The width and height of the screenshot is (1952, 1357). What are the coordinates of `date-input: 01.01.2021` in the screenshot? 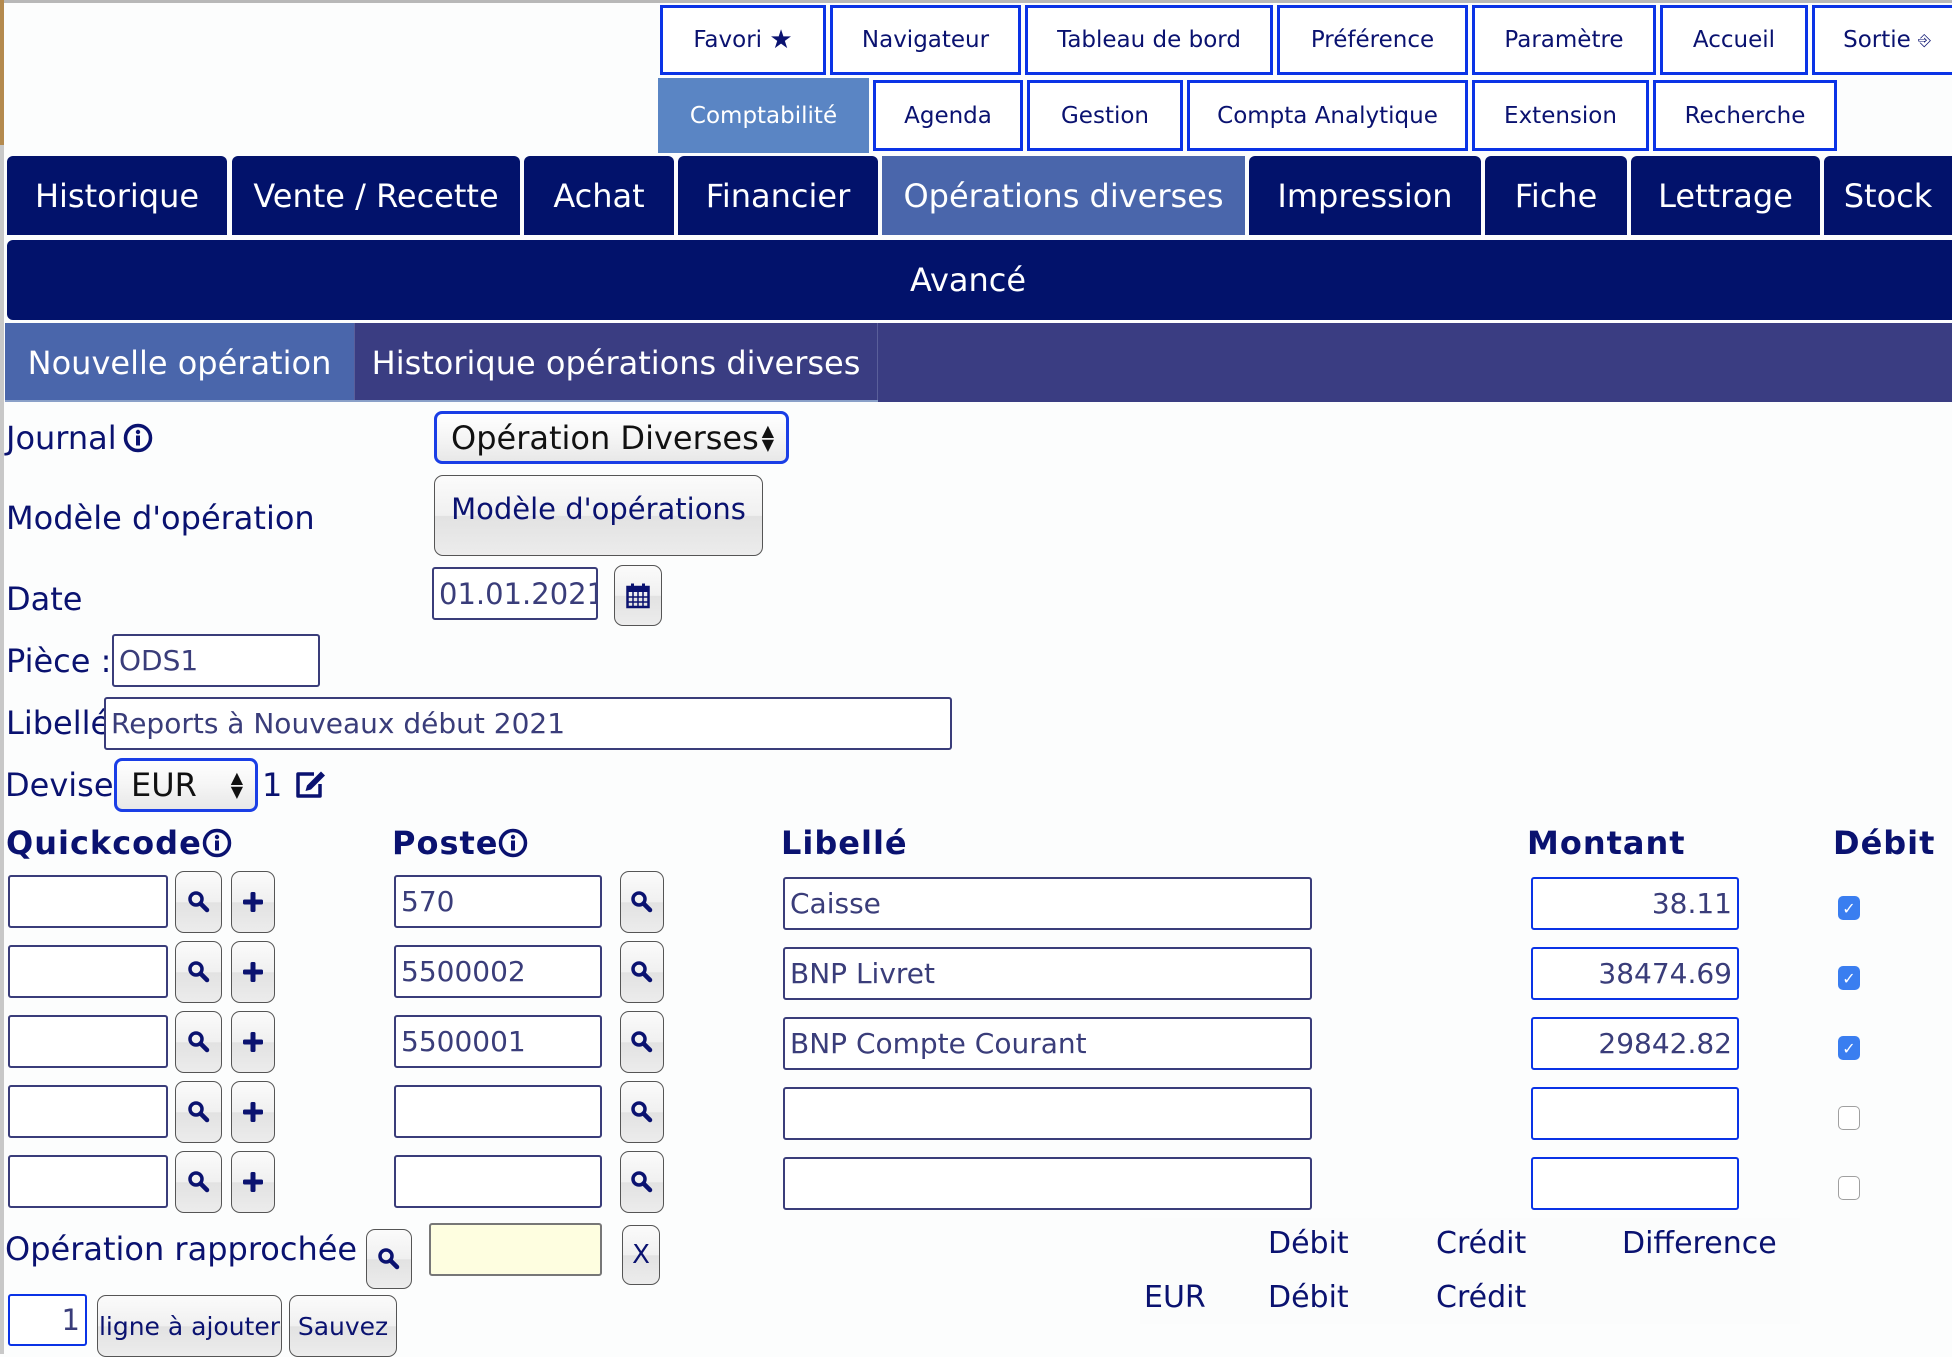 It's located at (515, 593).